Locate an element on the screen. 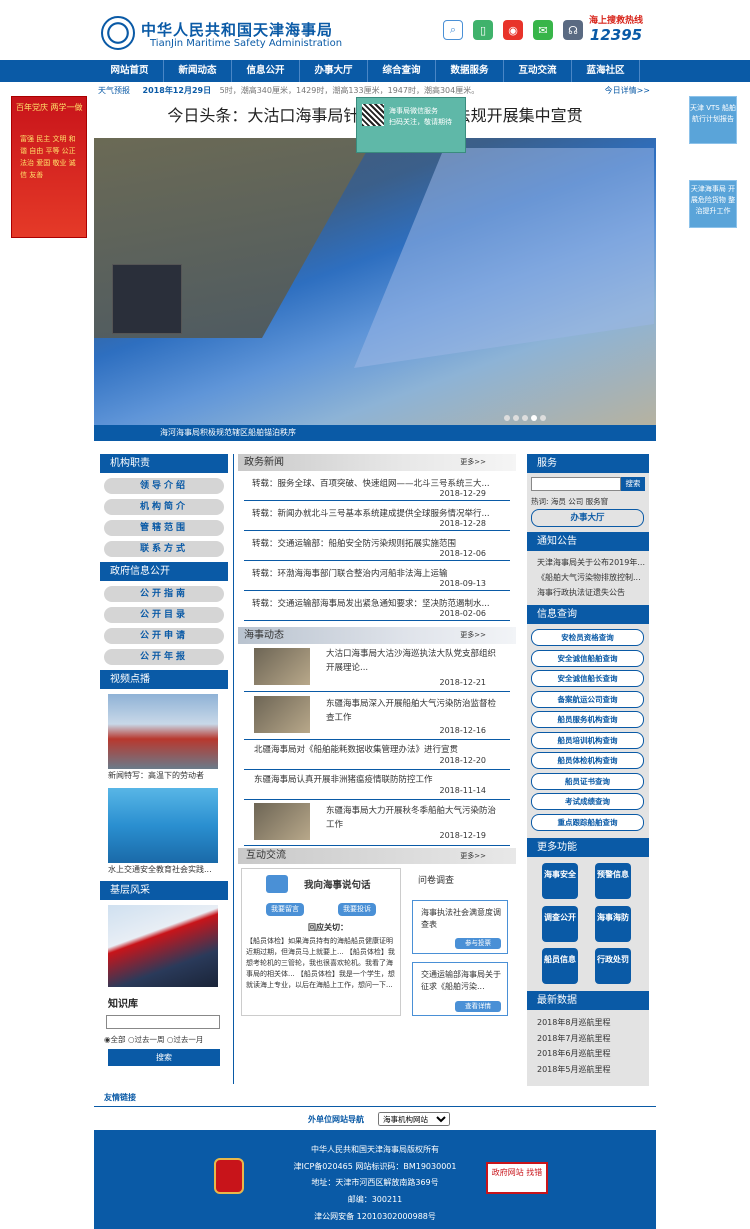 The width and height of the screenshot is (750, 1229). news-title: 东疆海事局大力开展秋冬季船舶大气污染防治工作 is located at coordinates (414, 818).